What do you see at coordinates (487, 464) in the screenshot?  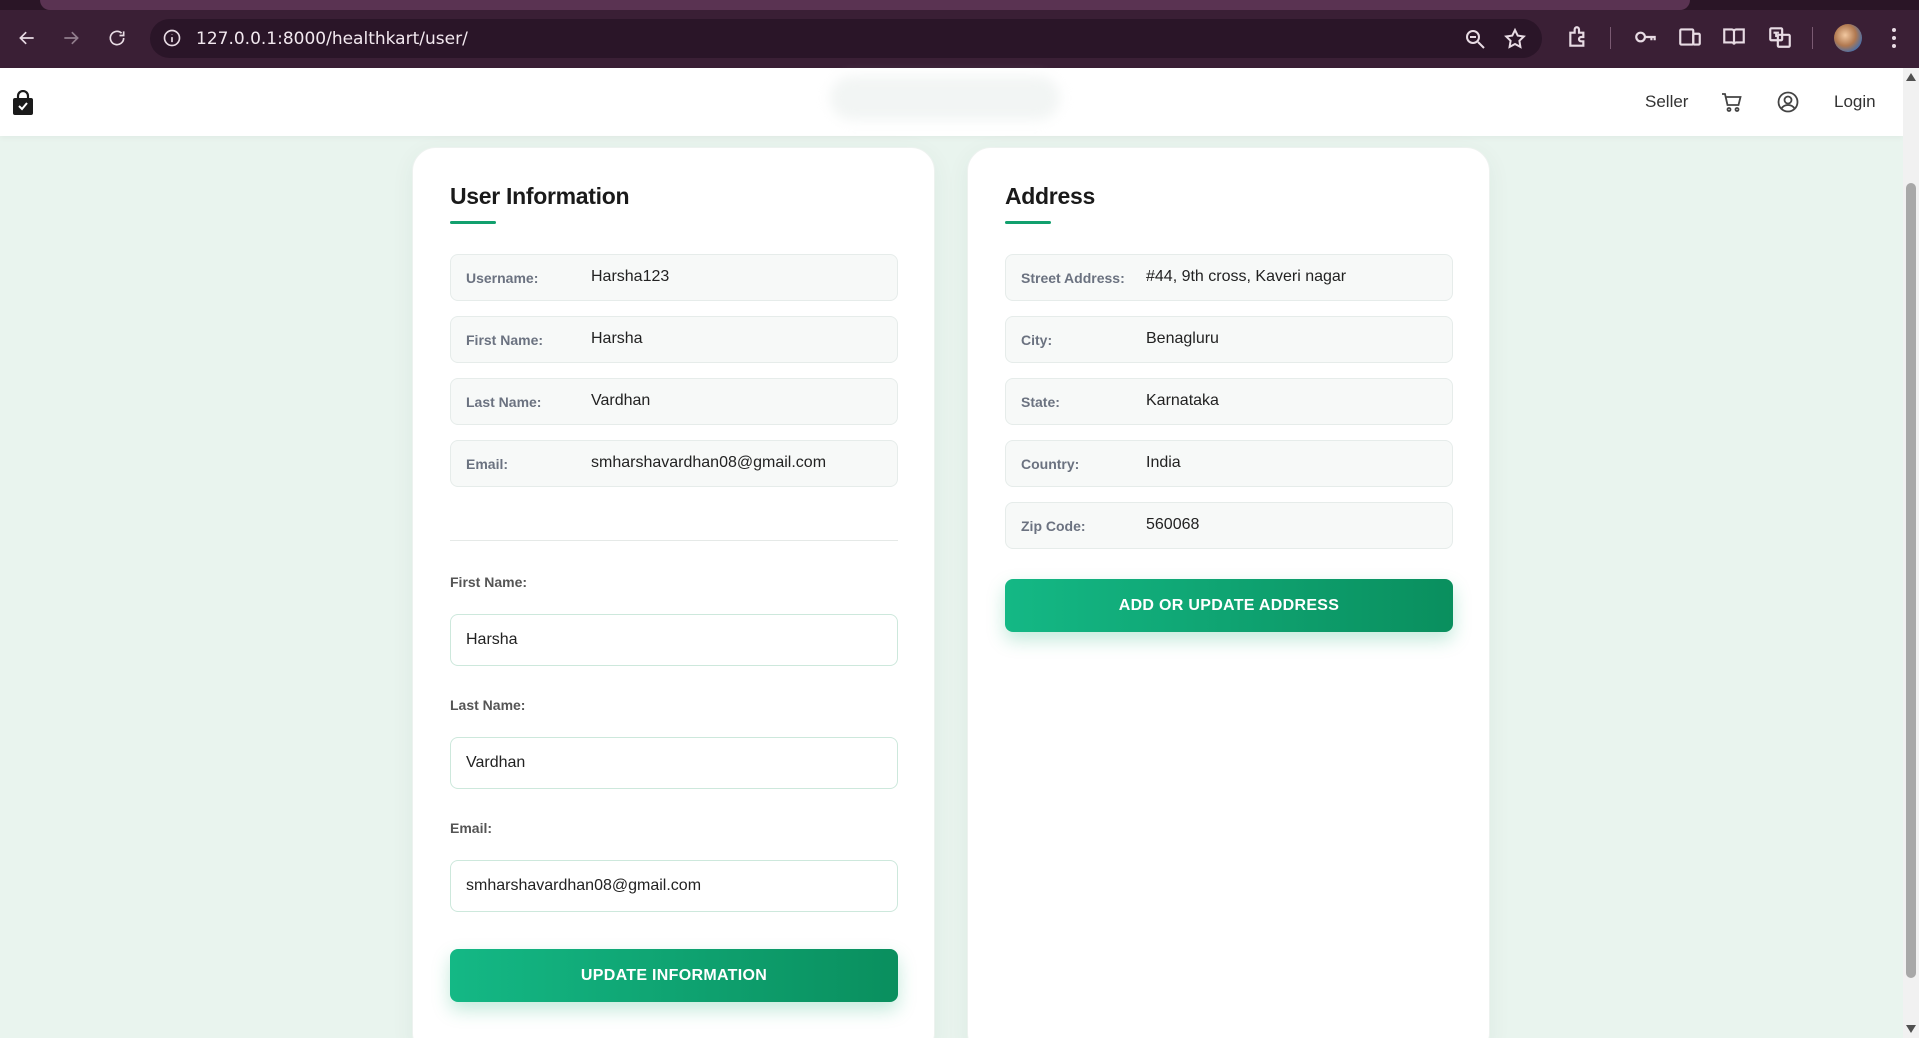 I see `info-label: Email:` at bounding box center [487, 464].